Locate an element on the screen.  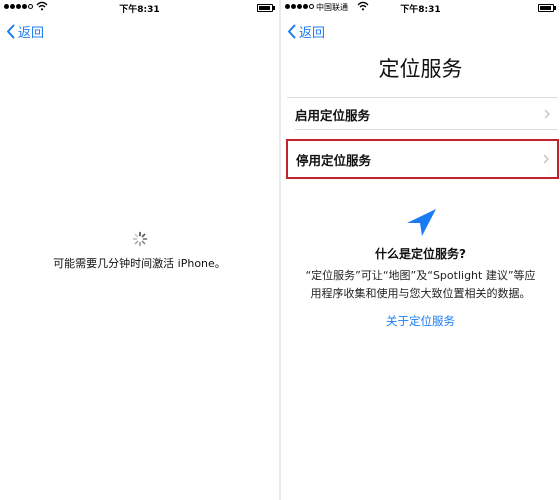
enable-location-option: 启用定位服务 is located at coordinates (422, 114).